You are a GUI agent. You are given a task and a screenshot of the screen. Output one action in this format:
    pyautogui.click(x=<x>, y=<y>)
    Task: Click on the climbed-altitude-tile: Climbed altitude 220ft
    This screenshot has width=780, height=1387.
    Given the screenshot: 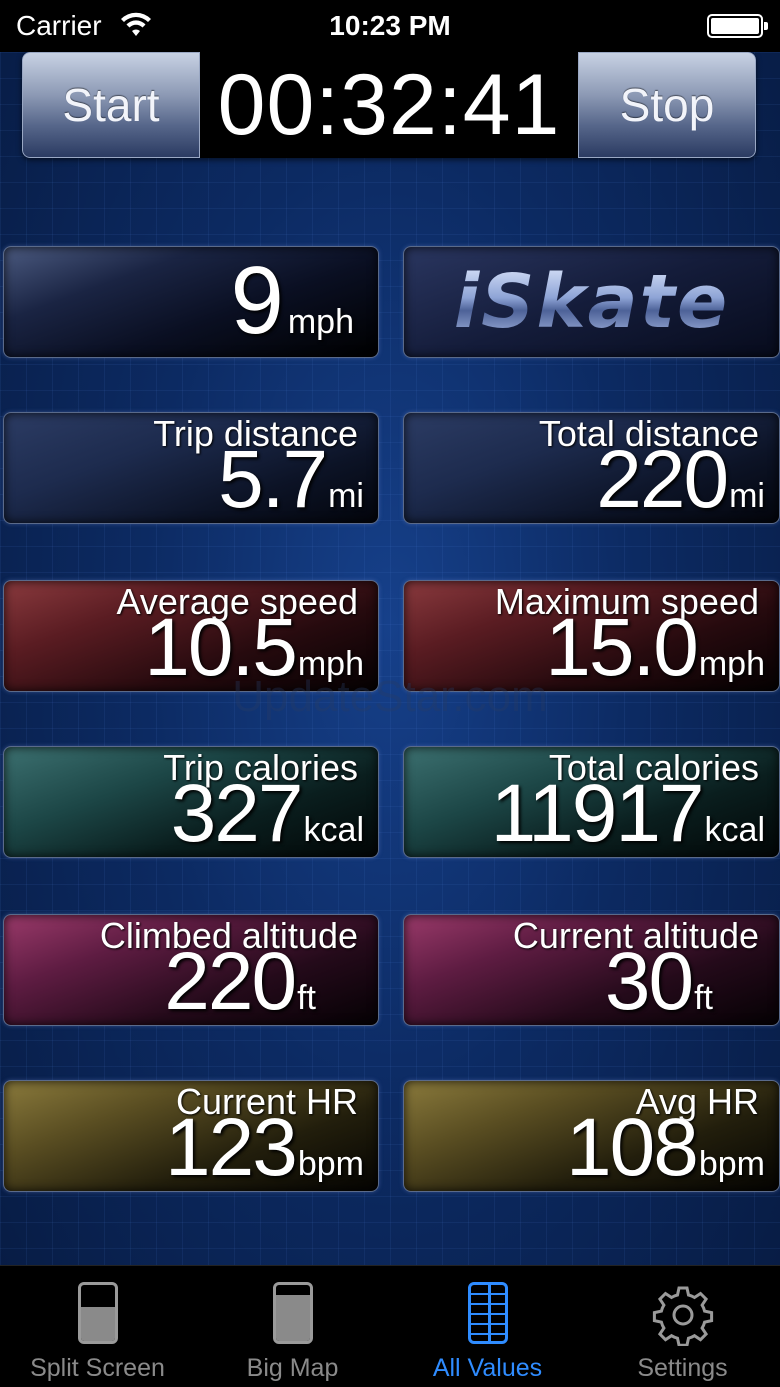 What is the action you would take?
    pyautogui.click(x=191, y=970)
    